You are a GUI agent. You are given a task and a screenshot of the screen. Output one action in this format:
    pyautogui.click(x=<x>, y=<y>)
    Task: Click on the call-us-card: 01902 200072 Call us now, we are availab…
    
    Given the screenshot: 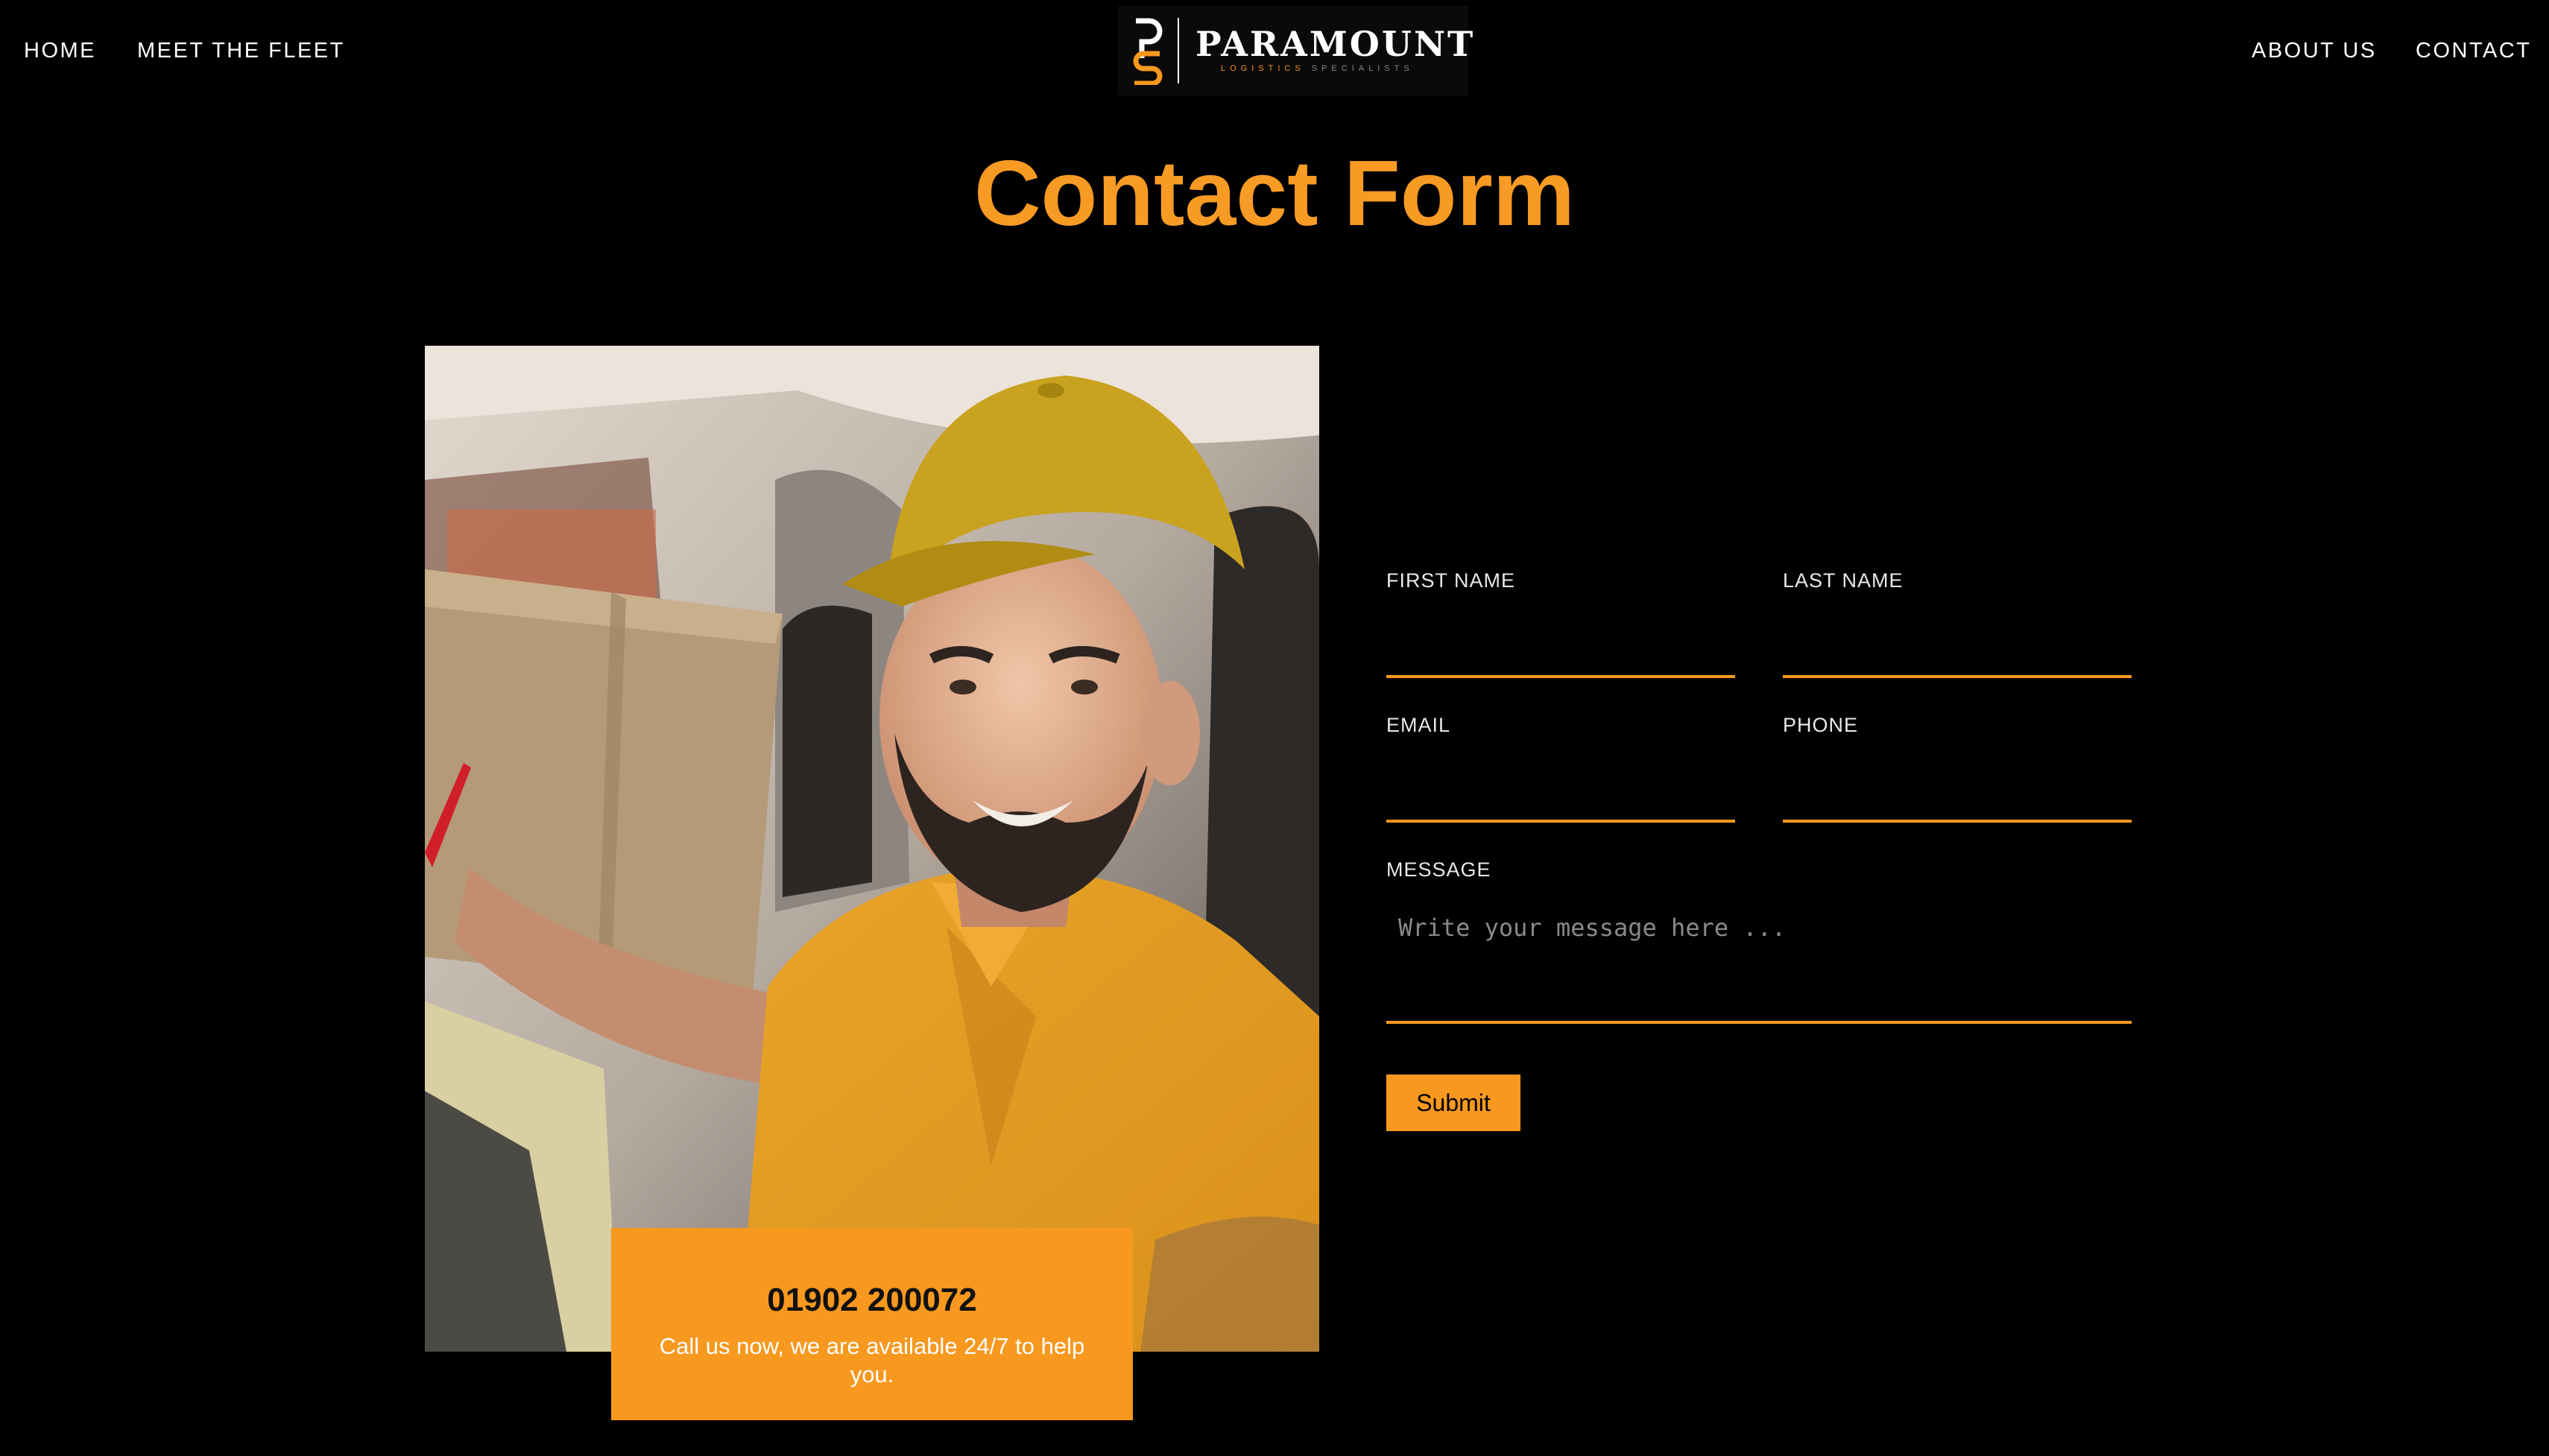 What is the action you would take?
    pyautogui.click(x=872, y=1324)
    